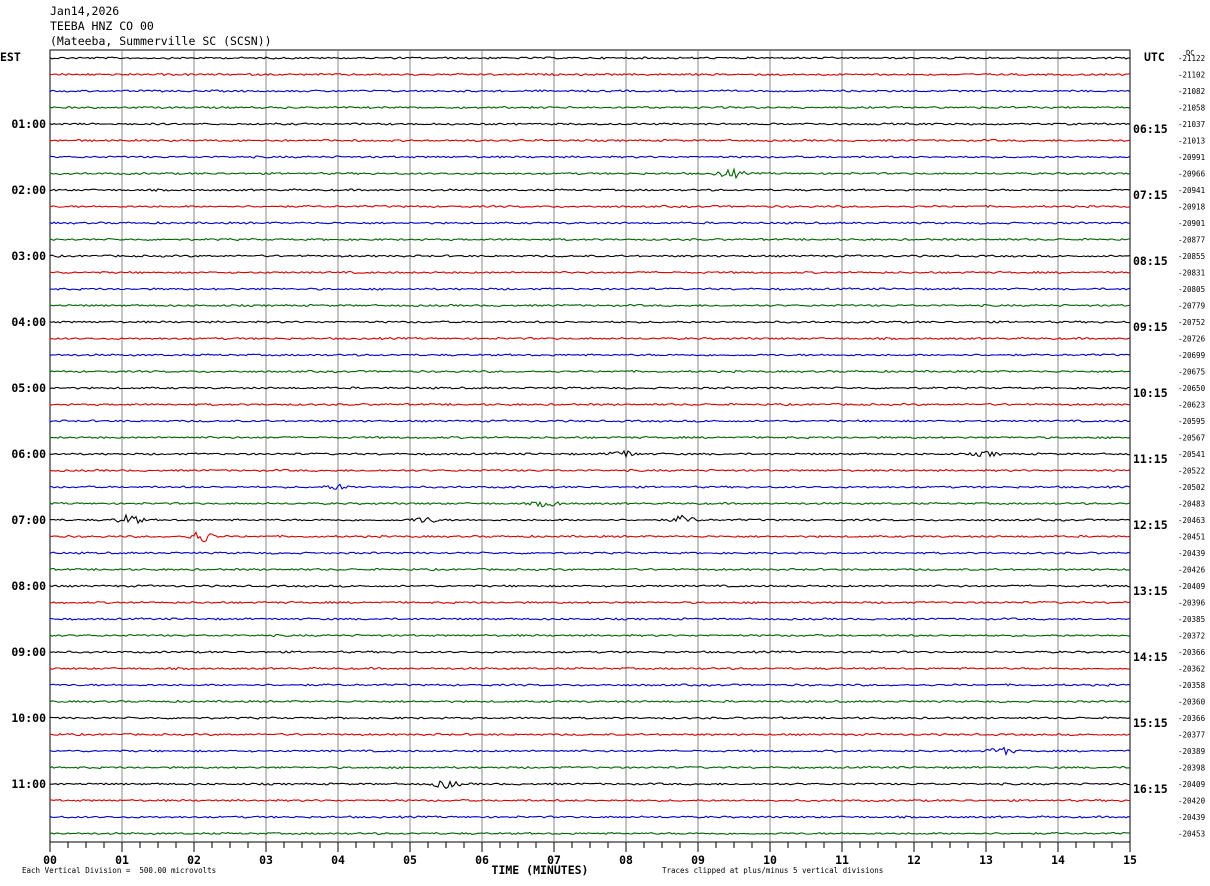 This screenshot has width=1210, height=886. What do you see at coordinates (28, 520) in the screenshot?
I see `est-hour-label: 07:00` at bounding box center [28, 520].